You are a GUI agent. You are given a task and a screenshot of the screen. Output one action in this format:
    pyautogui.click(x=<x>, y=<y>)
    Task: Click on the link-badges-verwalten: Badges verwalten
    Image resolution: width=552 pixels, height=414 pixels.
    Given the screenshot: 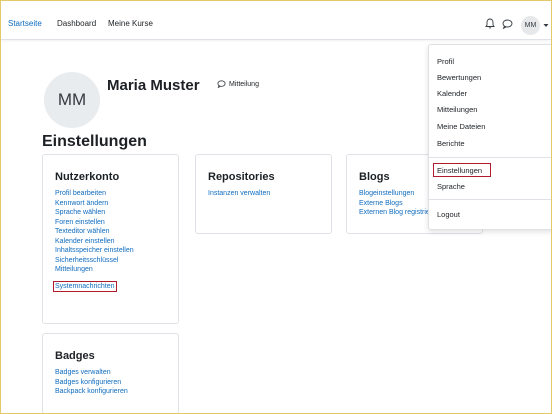 What is the action you would take?
    pyautogui.click(x=91, y=373)
    